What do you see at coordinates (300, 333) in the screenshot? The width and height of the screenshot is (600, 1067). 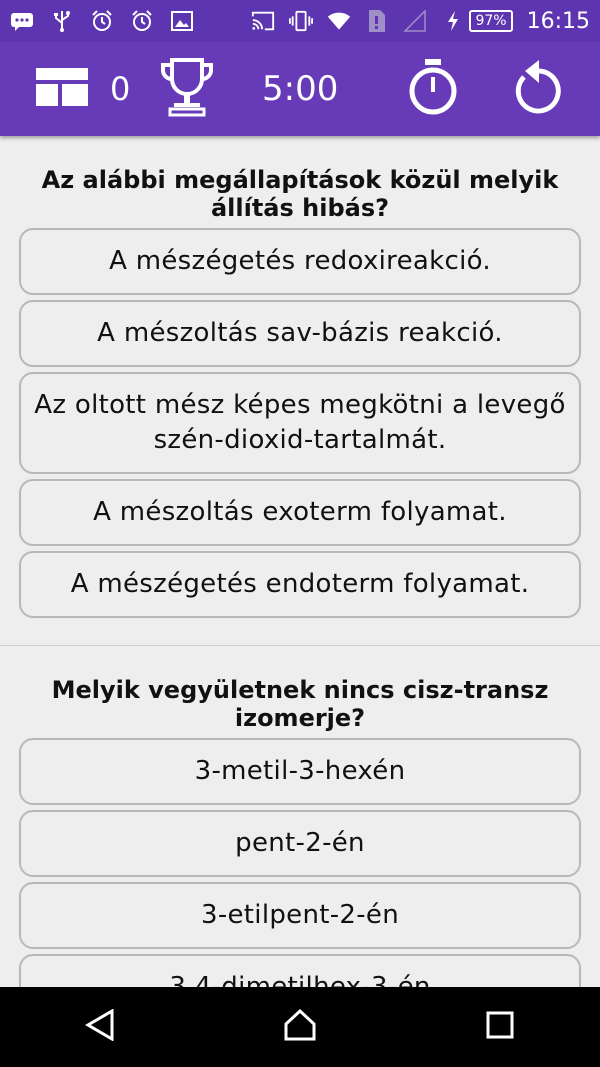 I see `answer-option: A mészoltás sav-bázis reakció.` at bounding box center [300, 333].